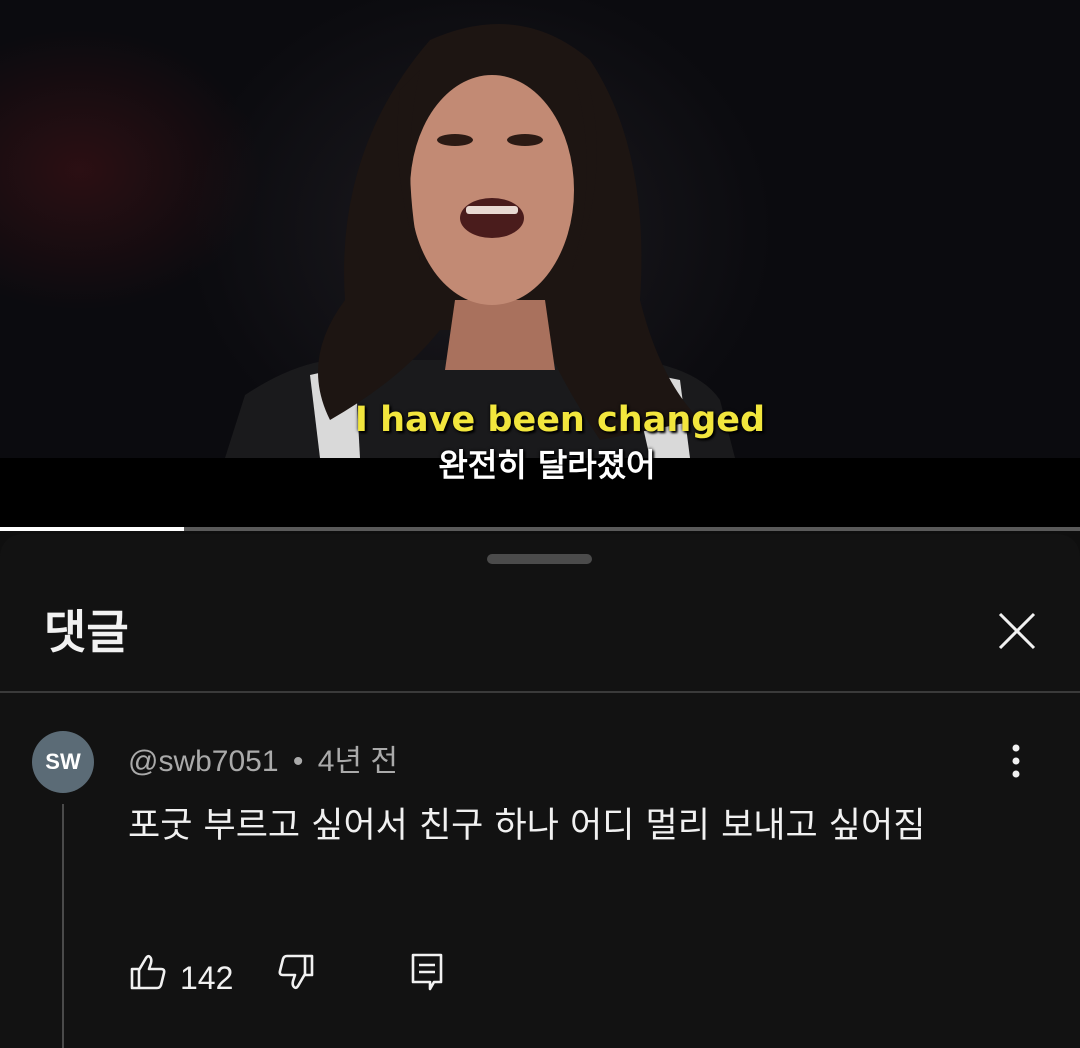  Describe the element at coordinates (92, 529) in the screenshot. I see `video-progress-fill` at that location.